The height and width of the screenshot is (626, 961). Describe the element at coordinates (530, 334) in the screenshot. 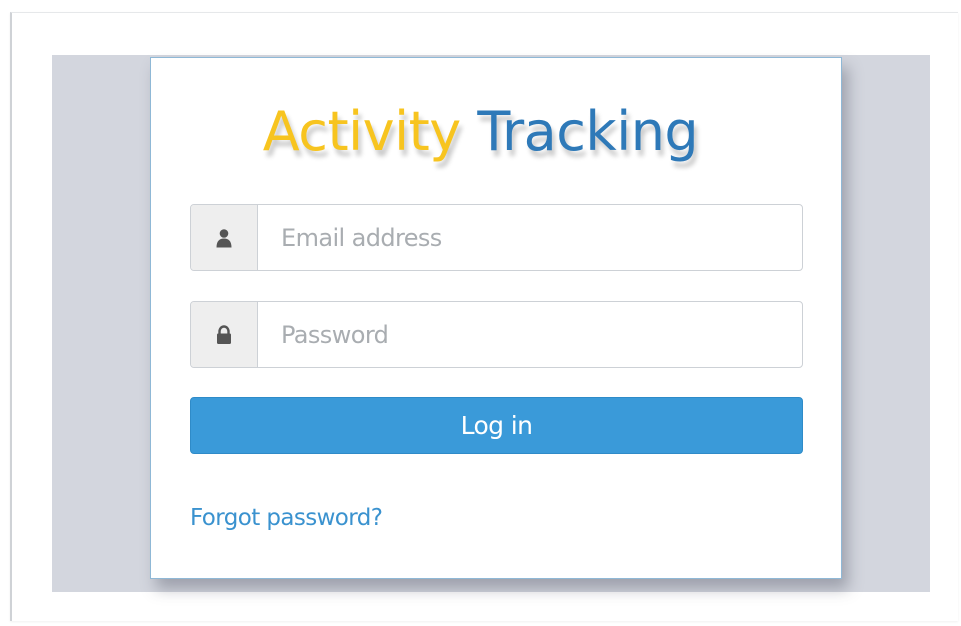

I see `password-field` at that location.